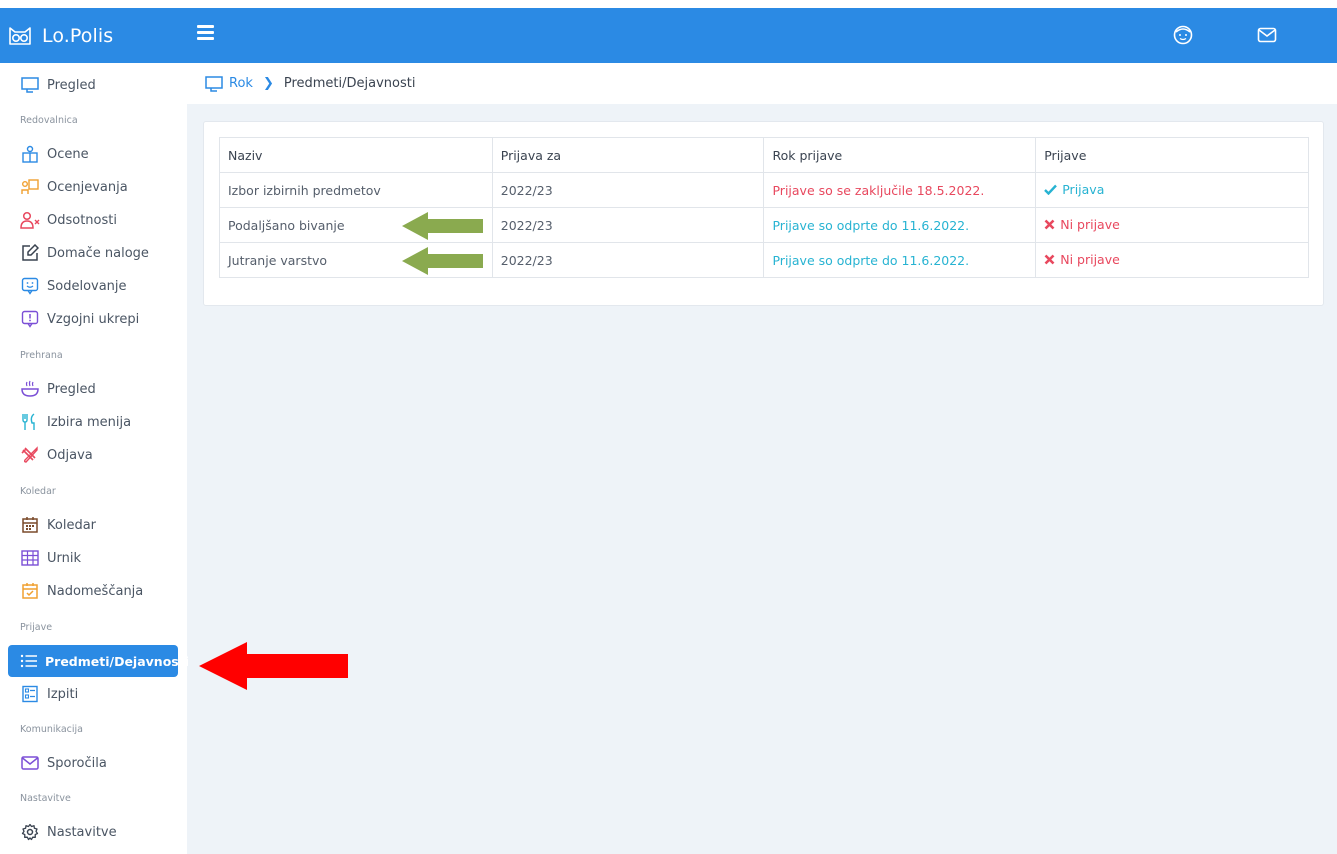 Image resolution: width=1337 pixels, height=854 pixels. I want to click on sidebar-item-izbira-menija: Izbira menija, so click(93, 422).